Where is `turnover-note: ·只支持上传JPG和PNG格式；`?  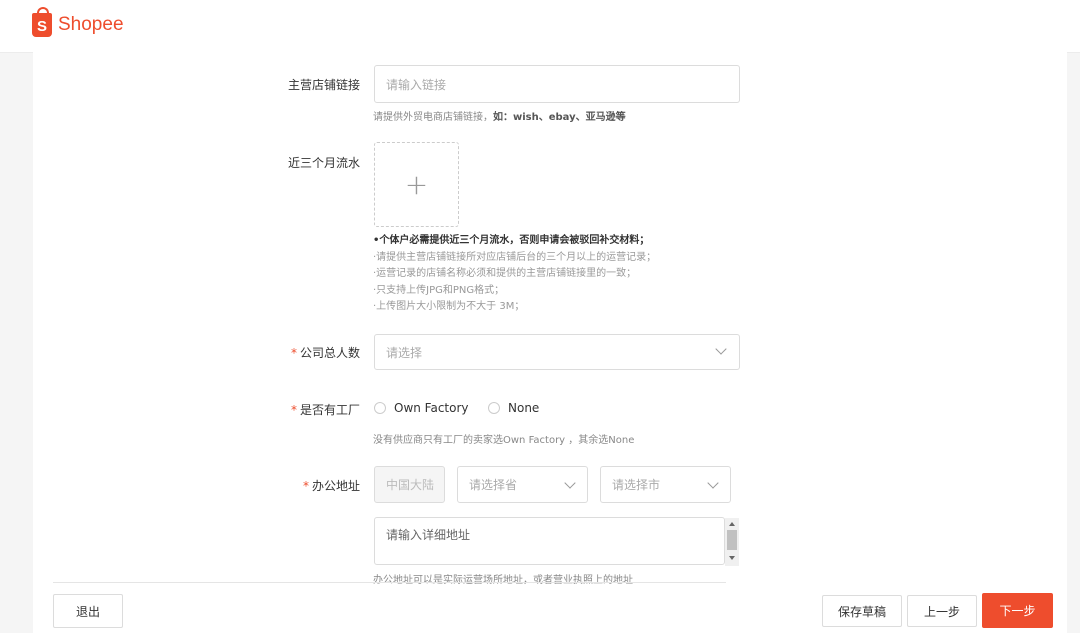 turnover-note: ·只支持上传JPG和PNG格式； is located at coordinates (439, 290).